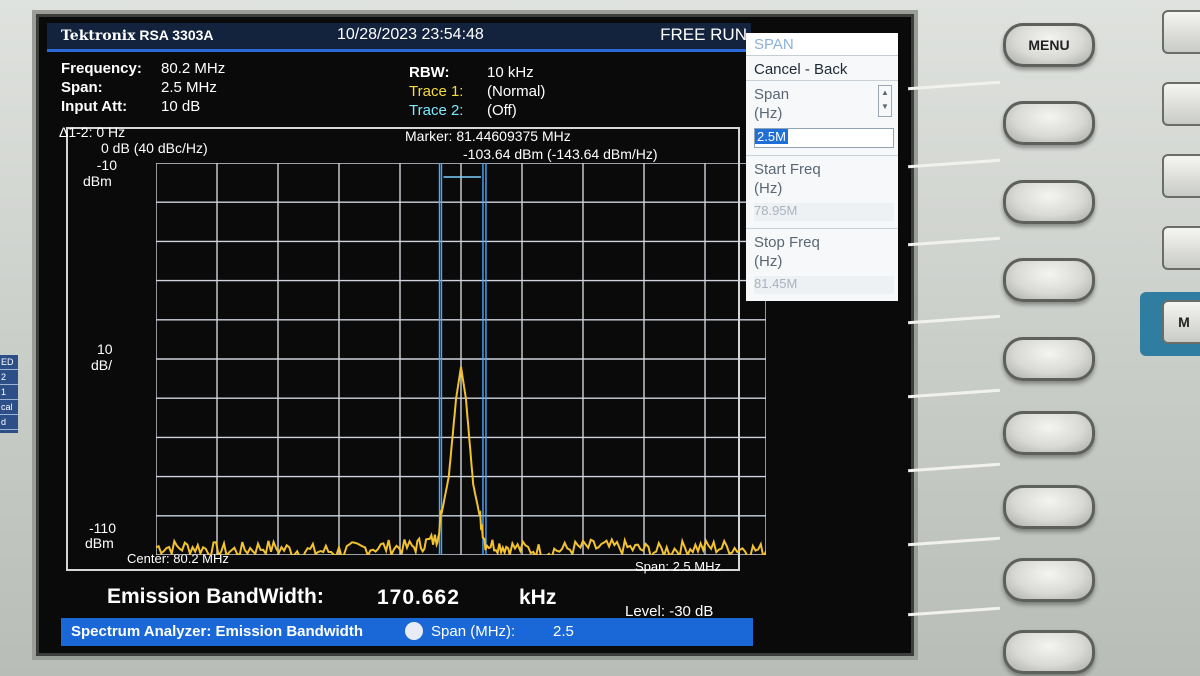 The image size is (1200, 676). I want to click on rbw-key: RBW:, so click(429, 72).